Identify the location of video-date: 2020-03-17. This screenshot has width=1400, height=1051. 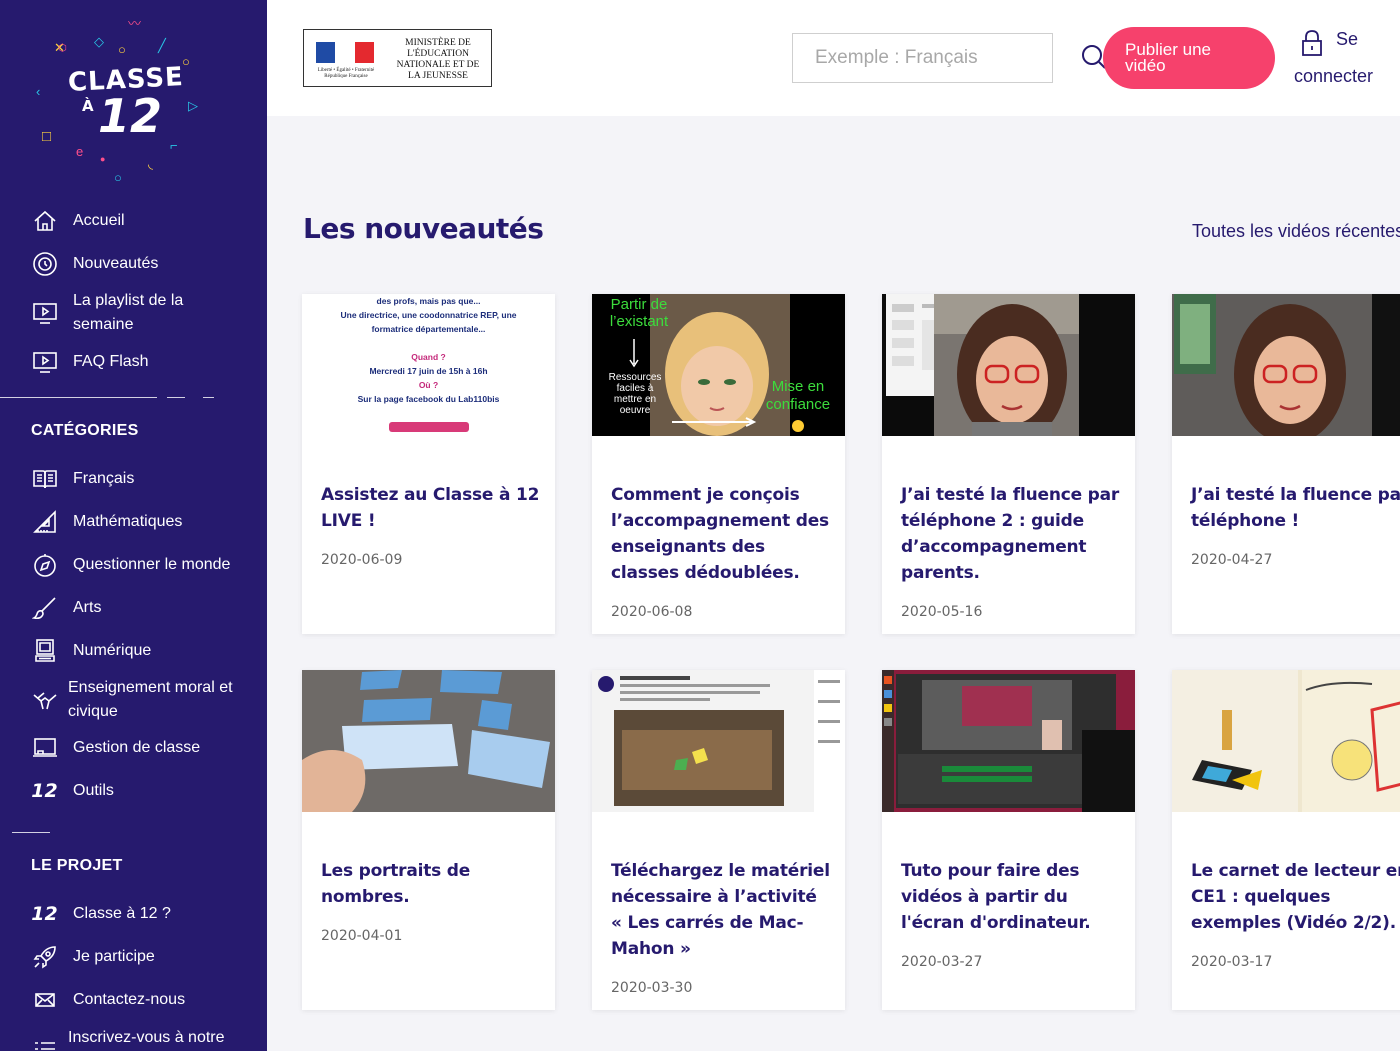
(1232, 962).